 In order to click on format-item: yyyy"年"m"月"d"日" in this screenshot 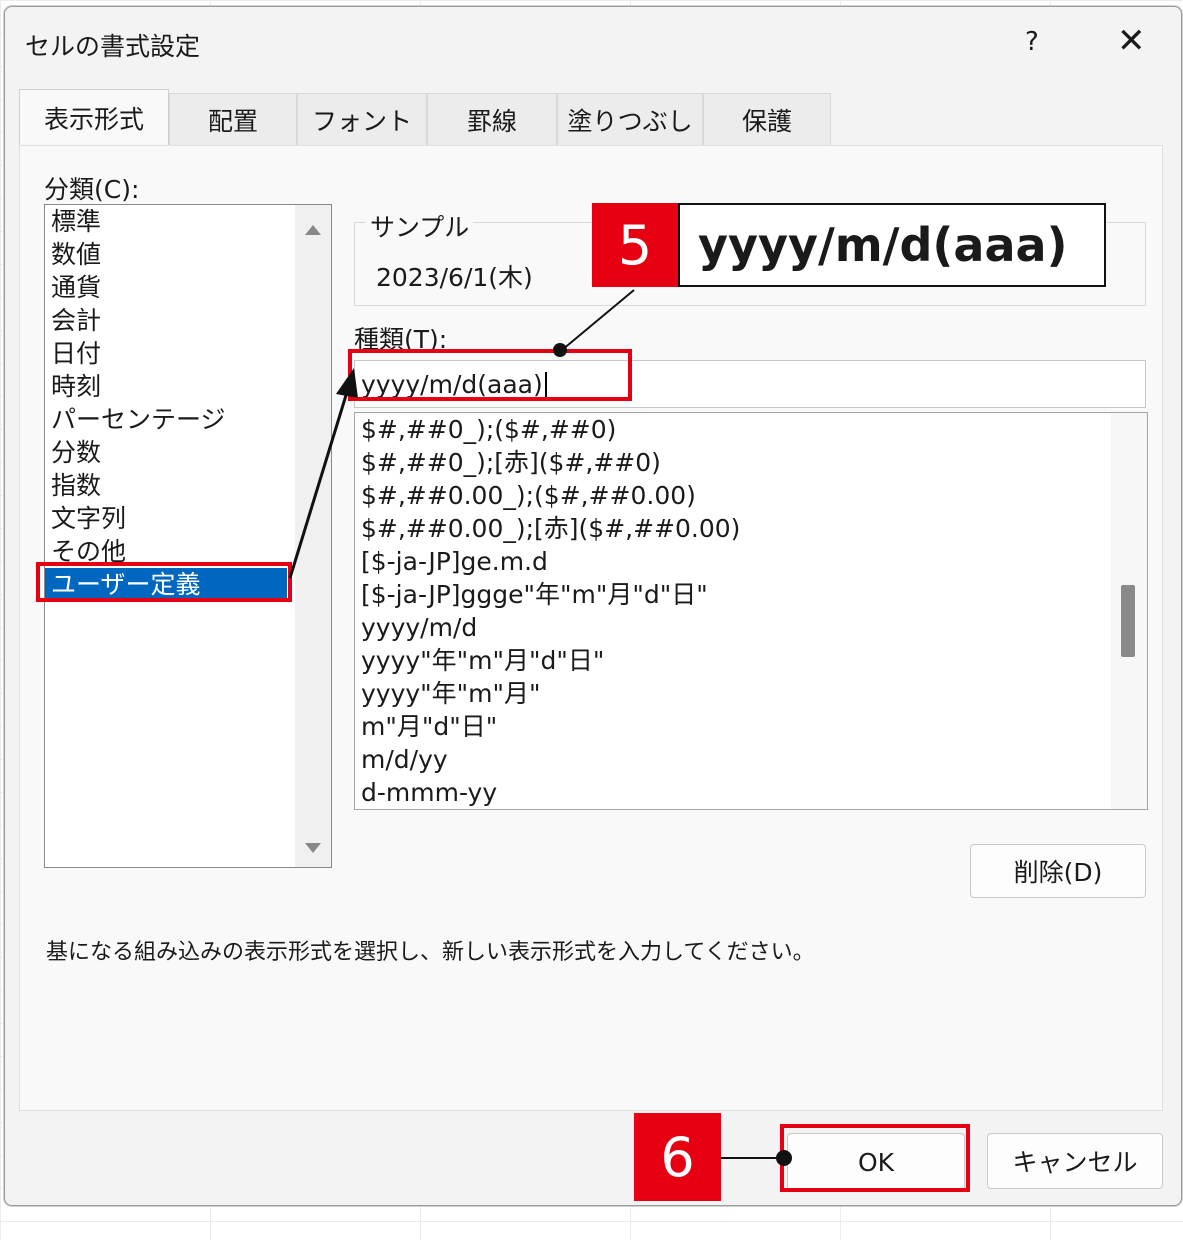, I will do `click(751, 660)`.